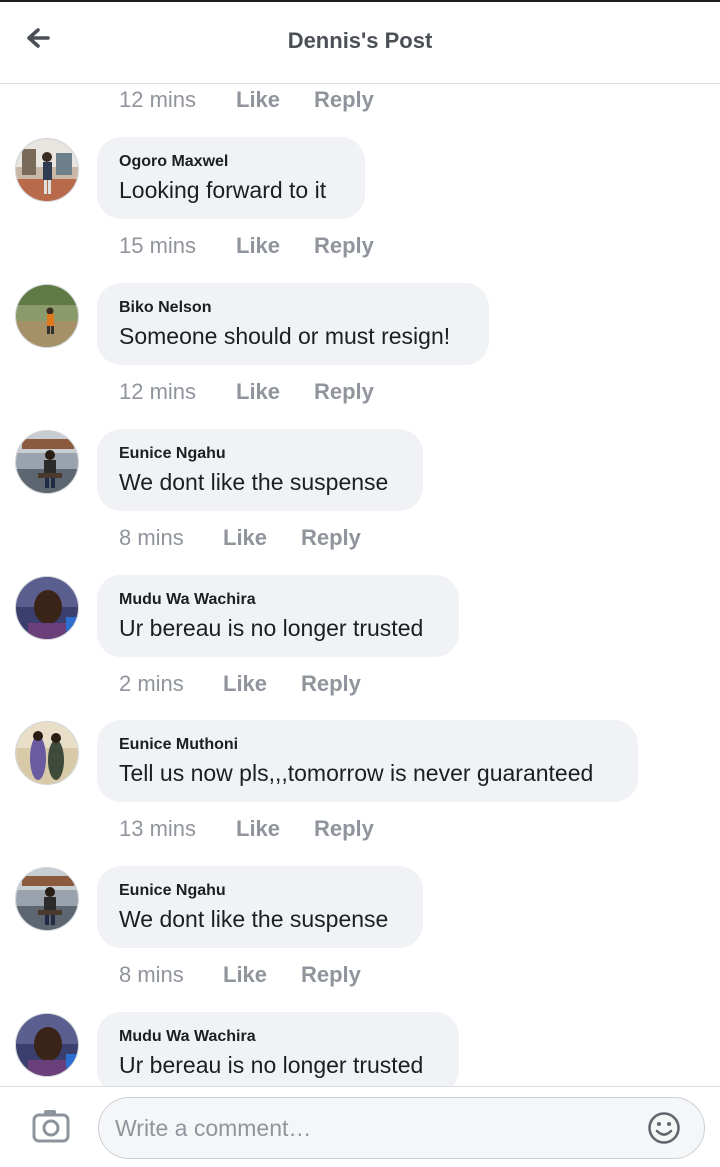  I want to click on comment-meta: 15 mins Like Reply, so click(246, 246).